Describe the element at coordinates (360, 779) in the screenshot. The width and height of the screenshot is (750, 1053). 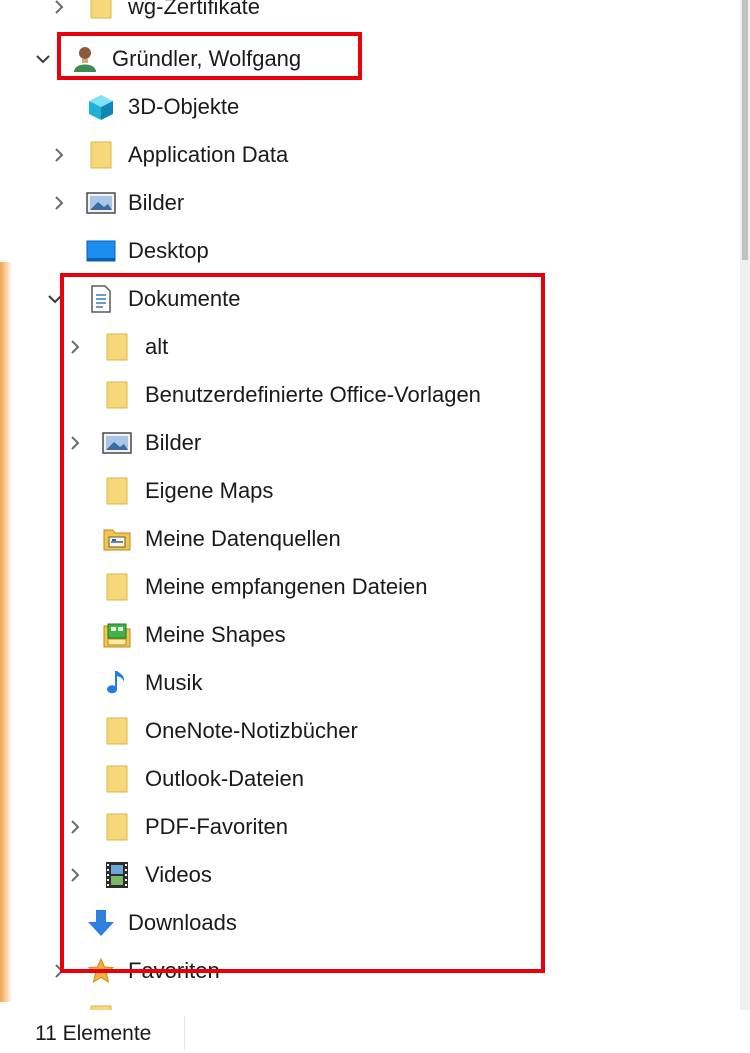
I see `tree-item-outlook-dateien: Outlook-Dateien` at that location.